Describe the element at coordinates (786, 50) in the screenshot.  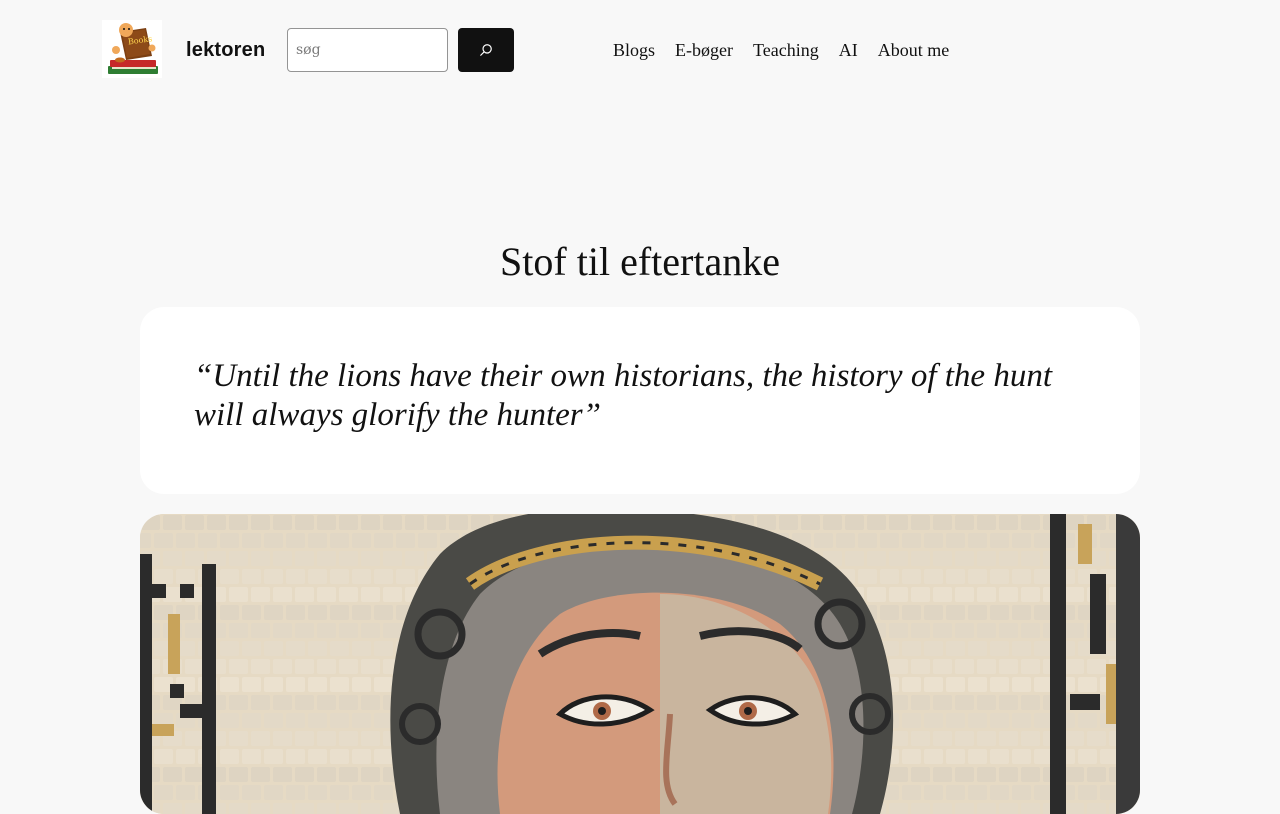
I see `nav-item-teaching: Teaching` at that location.